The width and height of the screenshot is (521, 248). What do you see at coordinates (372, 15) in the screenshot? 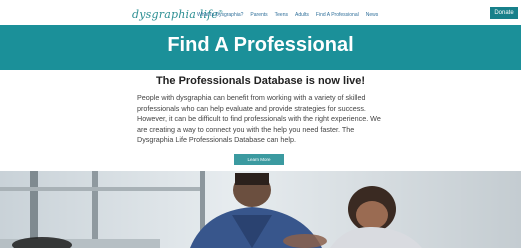
I see `menu-item-news: News` at bounding box center [372, 15].